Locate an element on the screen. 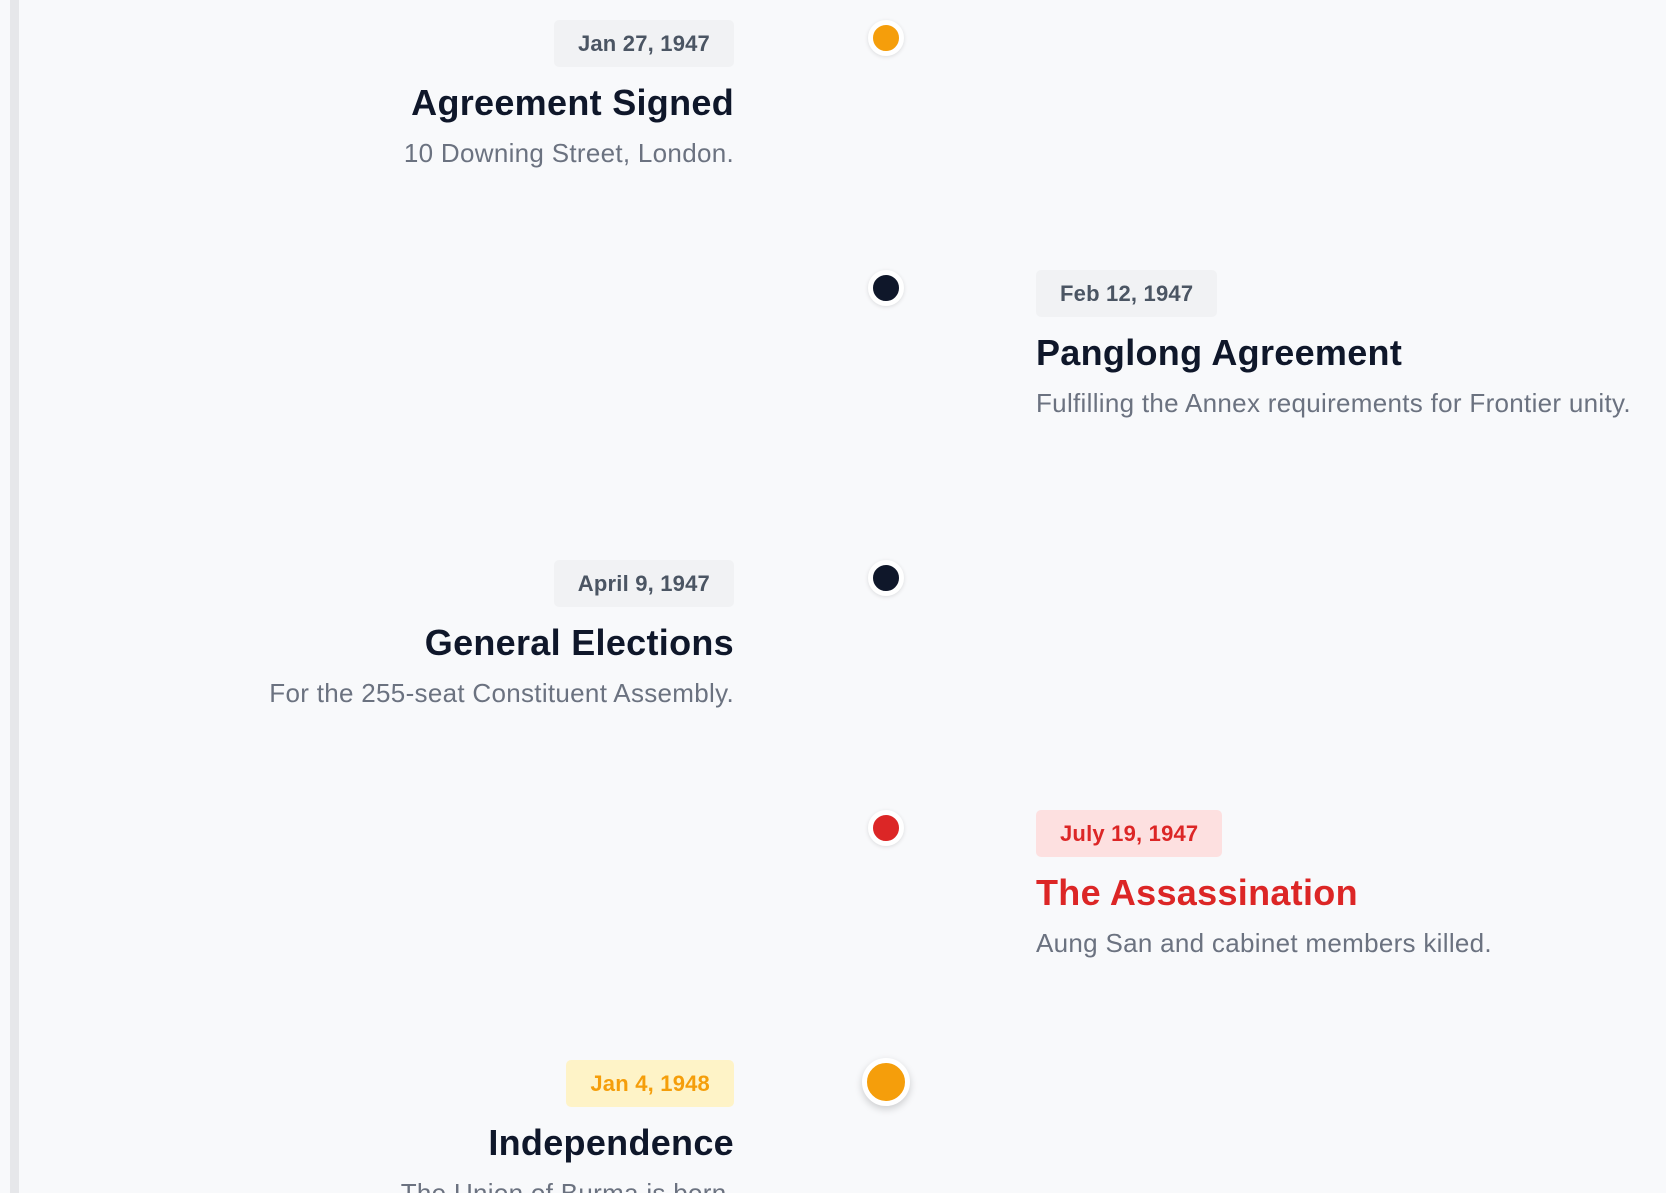 Image resolution: width=1666 pixels, height=1193 pixels. left-rail is located at coordinates (14, 596).